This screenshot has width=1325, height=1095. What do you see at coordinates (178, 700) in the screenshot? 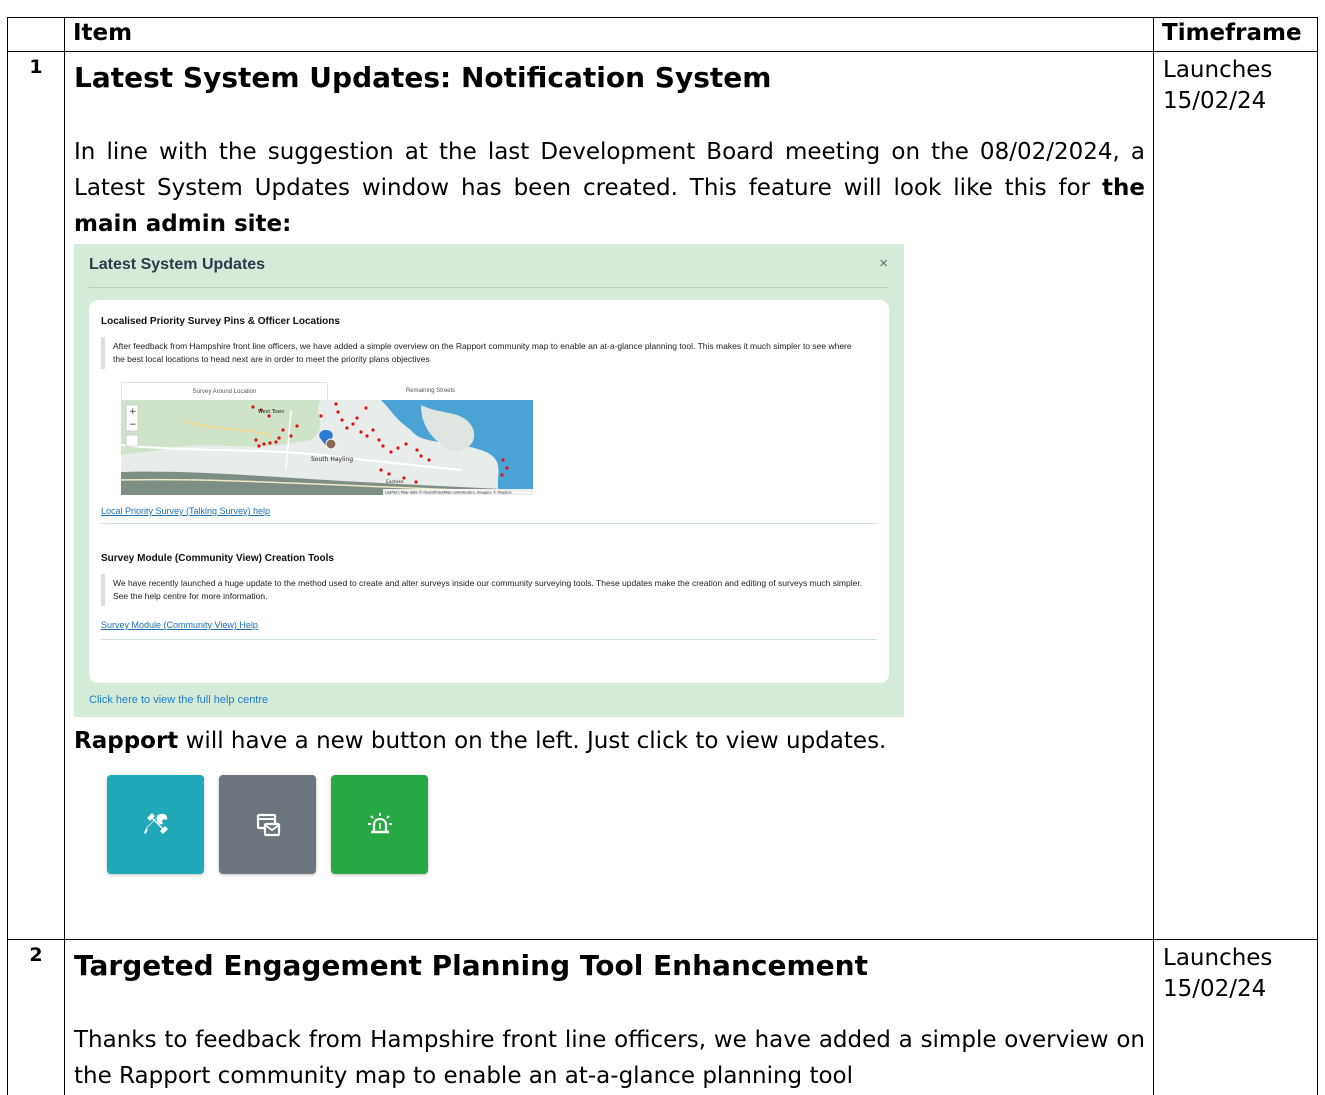
I see `full-help-centre-link: Click here to view the full help centre` at bounding box center [178, 700].